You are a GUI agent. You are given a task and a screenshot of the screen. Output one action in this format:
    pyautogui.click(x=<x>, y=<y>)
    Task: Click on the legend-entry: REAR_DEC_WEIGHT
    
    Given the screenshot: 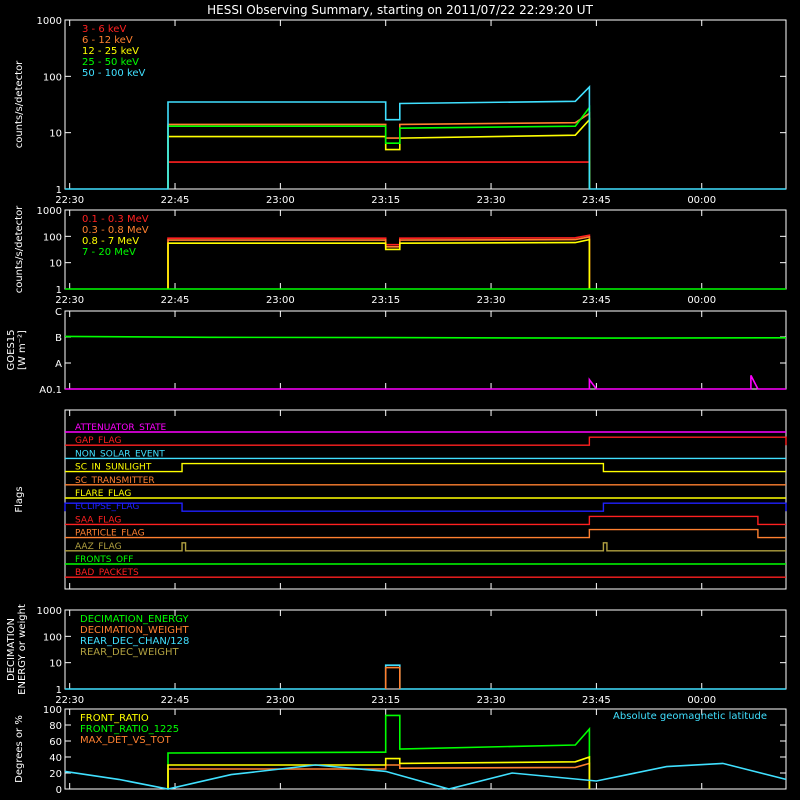 What is the action you would take?
    pyautogui.click(x=129, y=652)
    